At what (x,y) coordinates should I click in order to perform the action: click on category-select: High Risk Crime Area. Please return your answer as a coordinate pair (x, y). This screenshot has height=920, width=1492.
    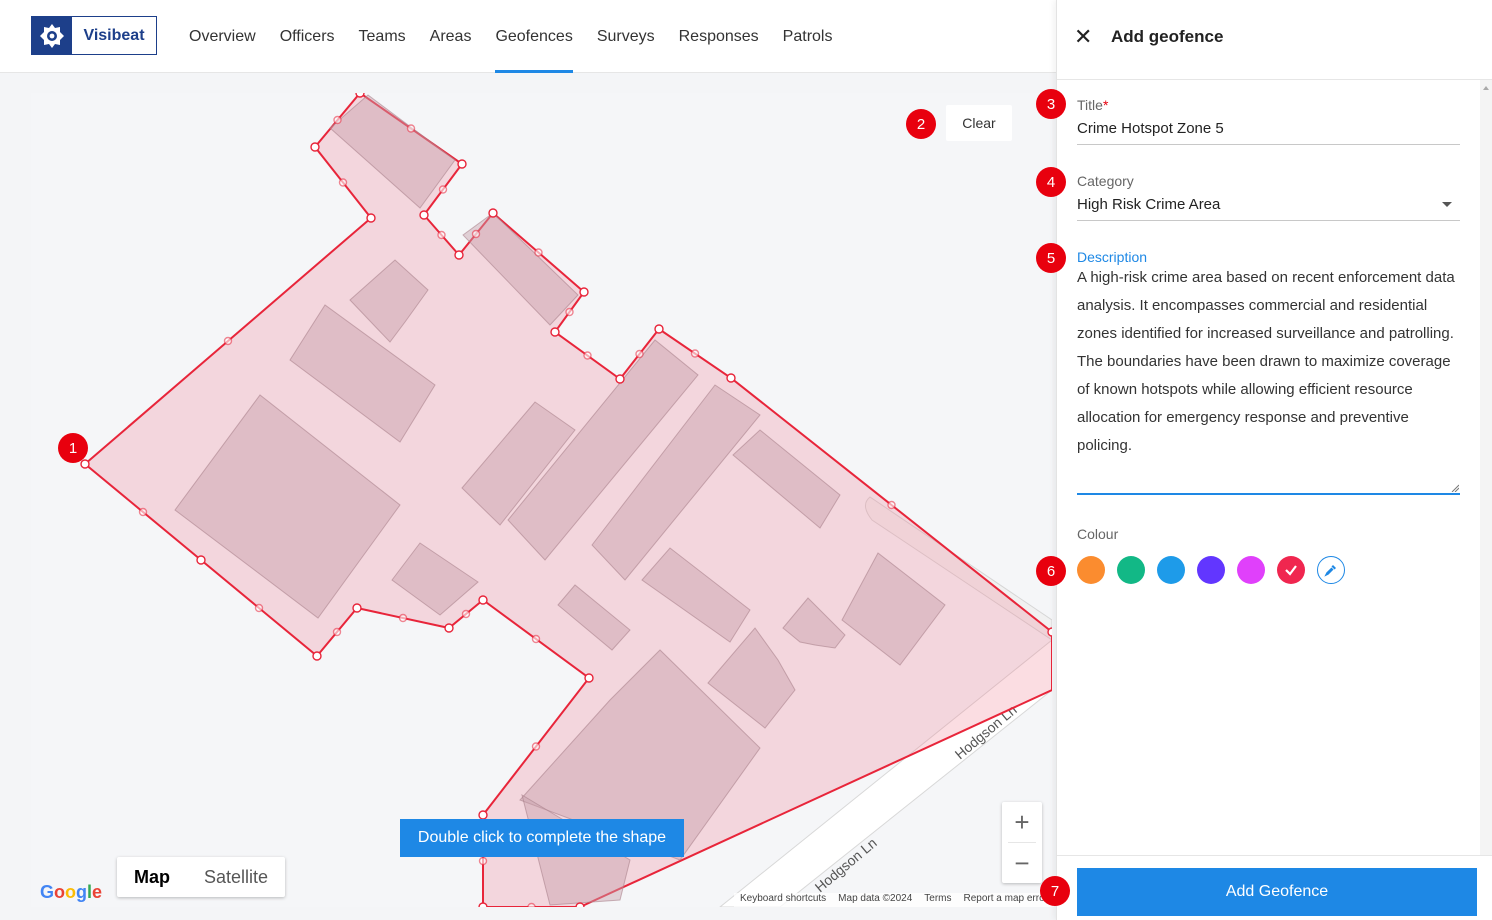
    Looking at the image, I should click on (1148, 204).